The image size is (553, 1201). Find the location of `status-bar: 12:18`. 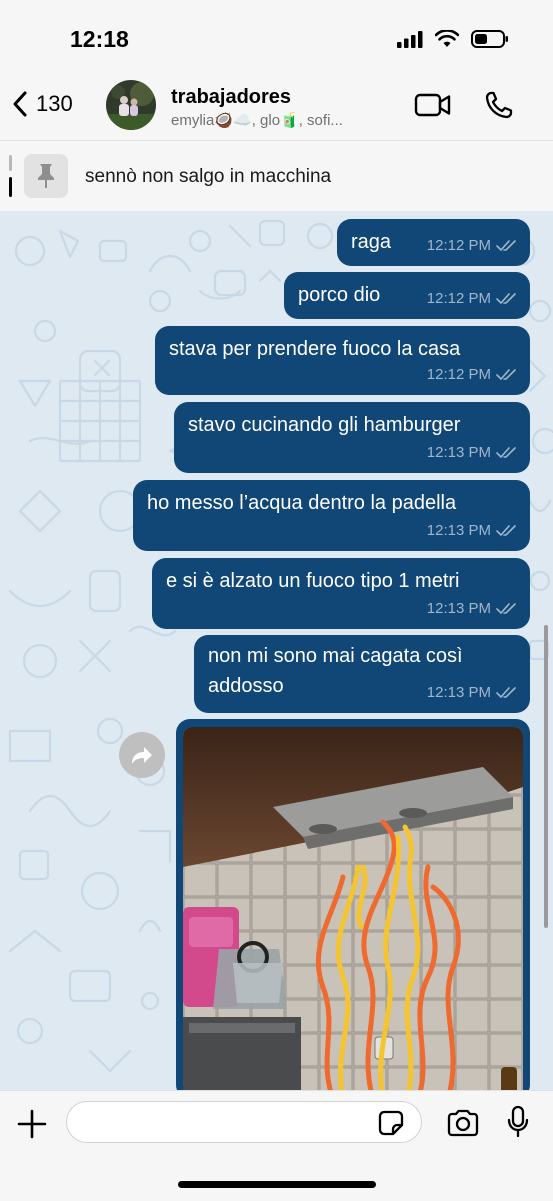

status-bar: 12:18 is located at coordinates (276, 40).